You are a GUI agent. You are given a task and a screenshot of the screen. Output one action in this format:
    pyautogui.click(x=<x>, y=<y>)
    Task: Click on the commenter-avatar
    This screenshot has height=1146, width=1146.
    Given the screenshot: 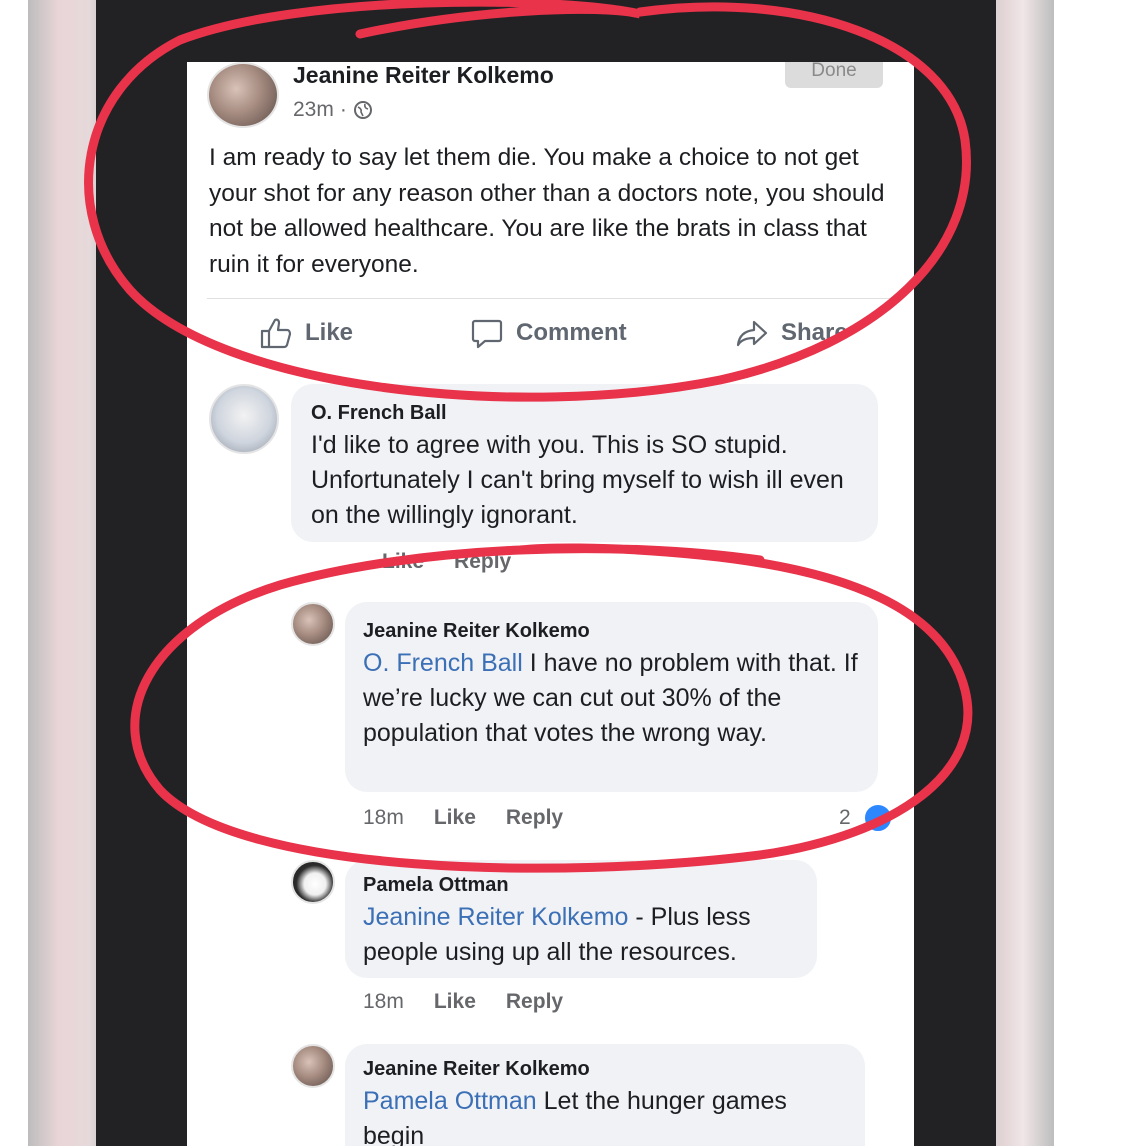 What is the action you would take?
    pyautogui.click(x=244, y=419)
    